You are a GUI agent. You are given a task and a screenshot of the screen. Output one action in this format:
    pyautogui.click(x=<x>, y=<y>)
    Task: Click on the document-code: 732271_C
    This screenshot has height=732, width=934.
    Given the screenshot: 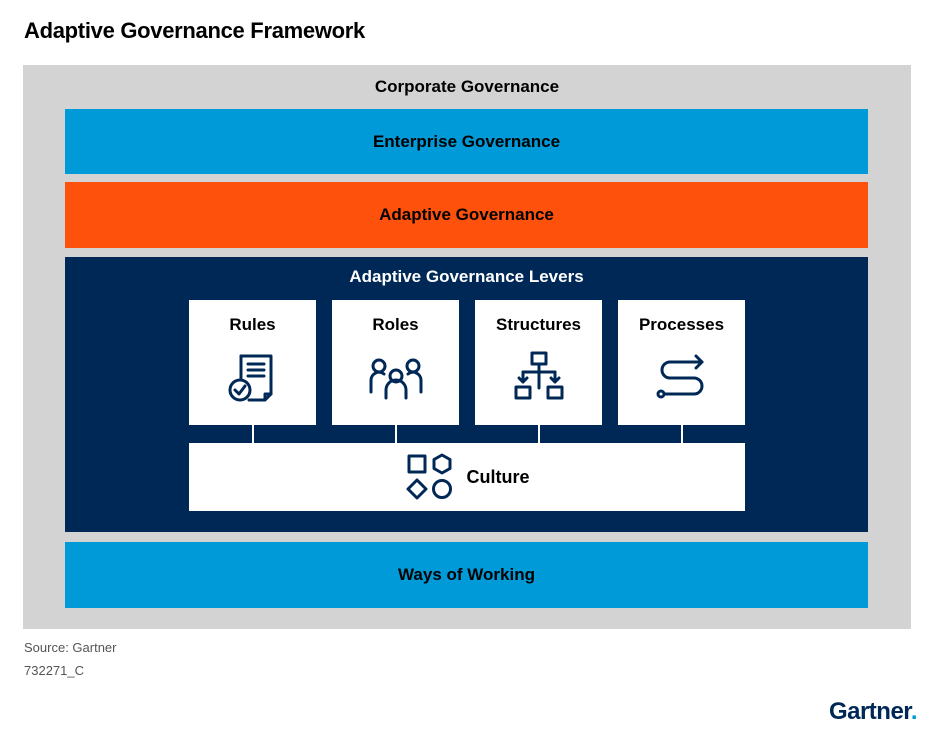 What is the action you would take?
    pyautogui.click(x=54, y=670)
    